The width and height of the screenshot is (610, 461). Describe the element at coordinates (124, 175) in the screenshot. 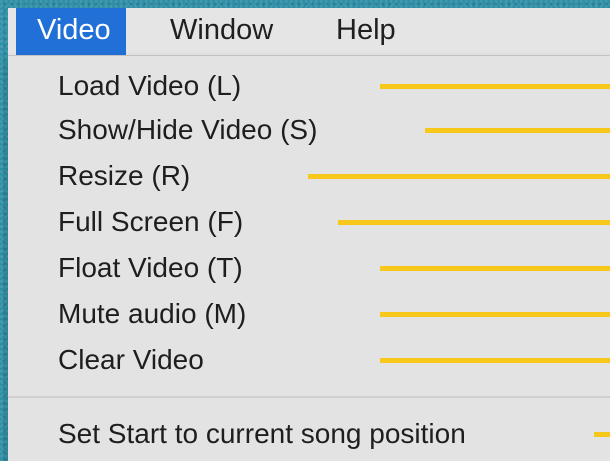

I see `menu-item-label: Resize (R)` at that location.